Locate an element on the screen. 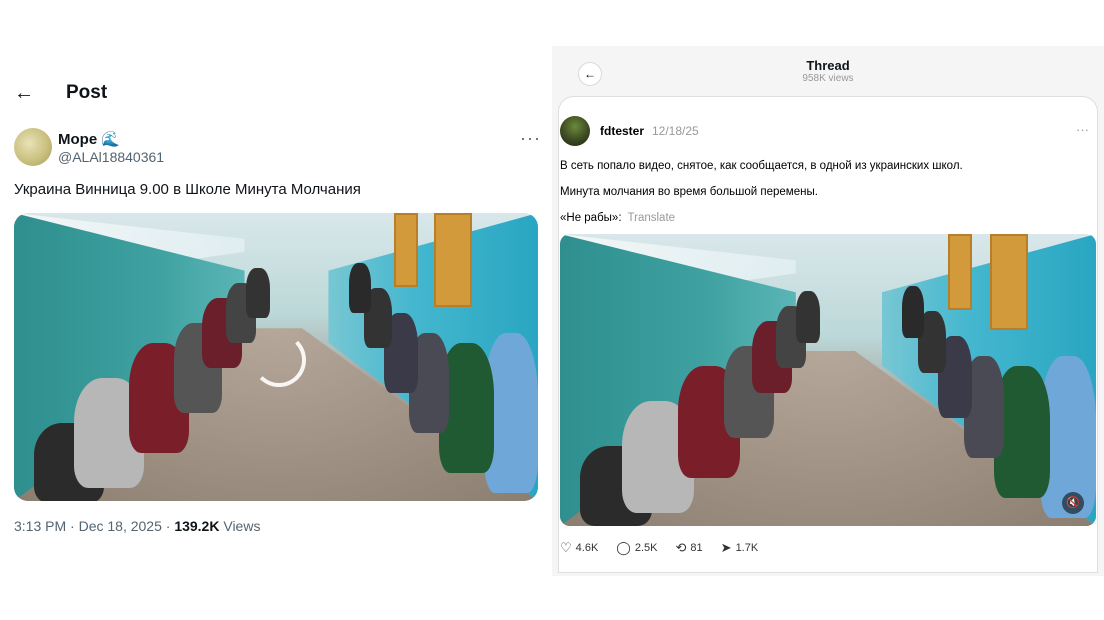  action-bar: ♡ 4.6K ◯ 2.5K ⟲ 81 ➤ 1.7K is located at coordinates (659, 548).